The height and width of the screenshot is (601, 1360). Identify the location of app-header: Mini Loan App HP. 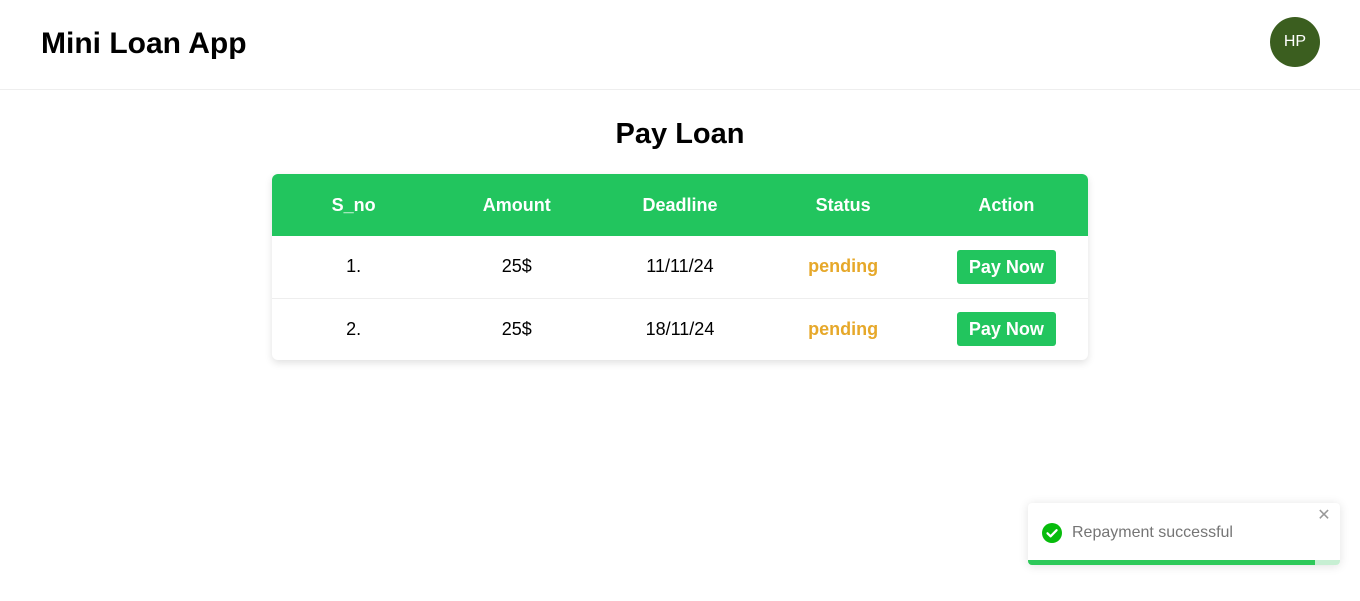
(680, 45).